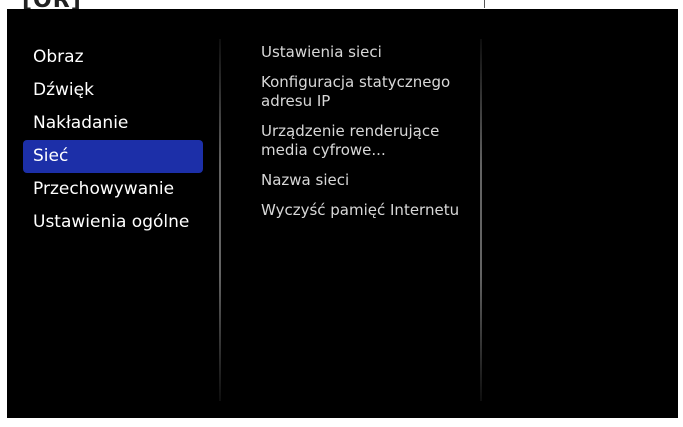 Image resolution: width=683 pixels, height=427 pixels. What do you see at coordinates (481, 220) in the screenshot?
I see `menu-divider-right` at bounding box center [481, 220].